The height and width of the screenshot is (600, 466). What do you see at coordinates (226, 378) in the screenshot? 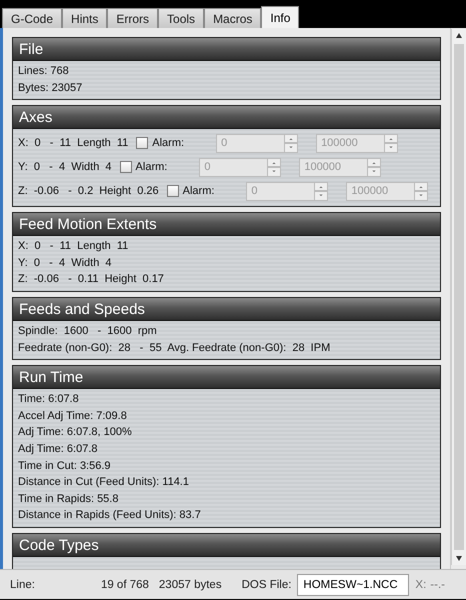
I see `section-header: Run Time` at bounding box center [226, 378].